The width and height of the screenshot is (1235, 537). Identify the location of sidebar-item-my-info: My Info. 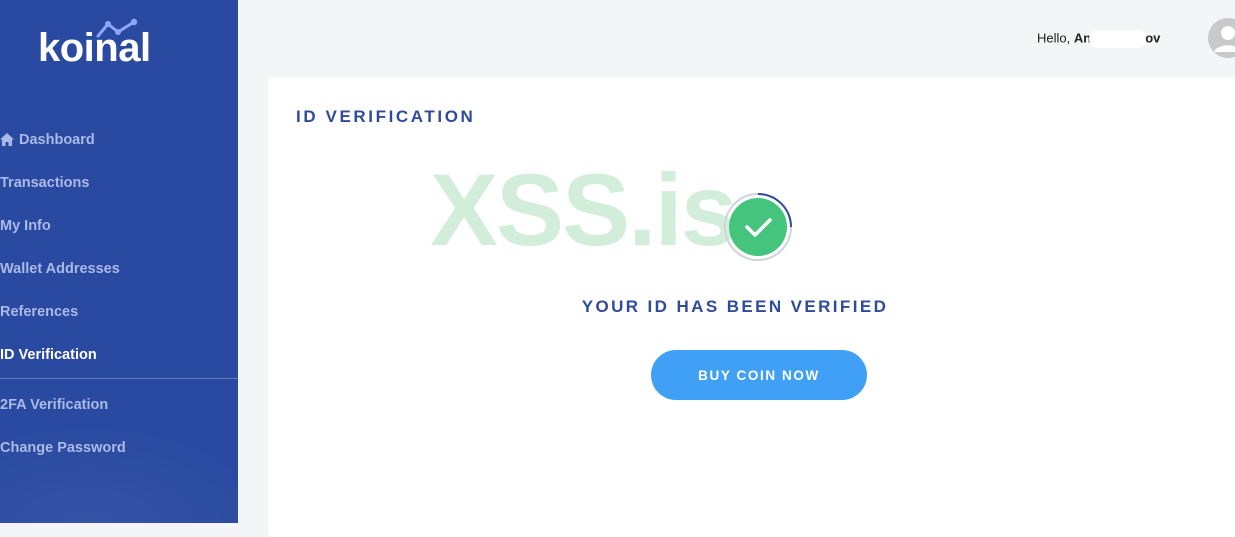
(119, 225).